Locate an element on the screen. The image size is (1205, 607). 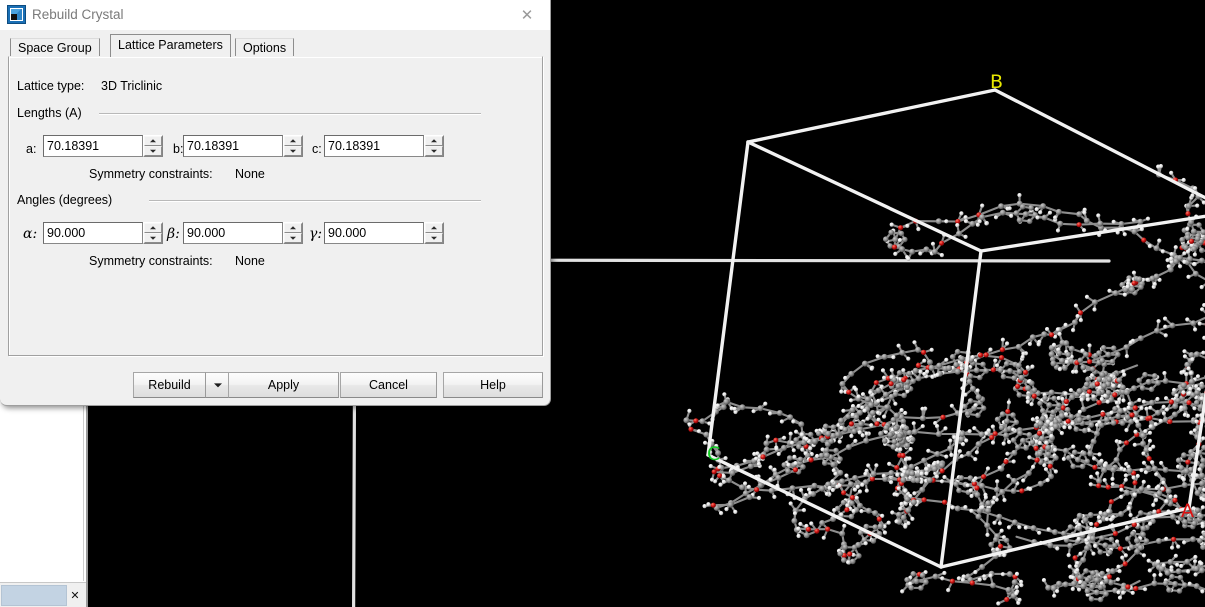
angle-alpha-stepper-down is located at coordinates (153, 238).